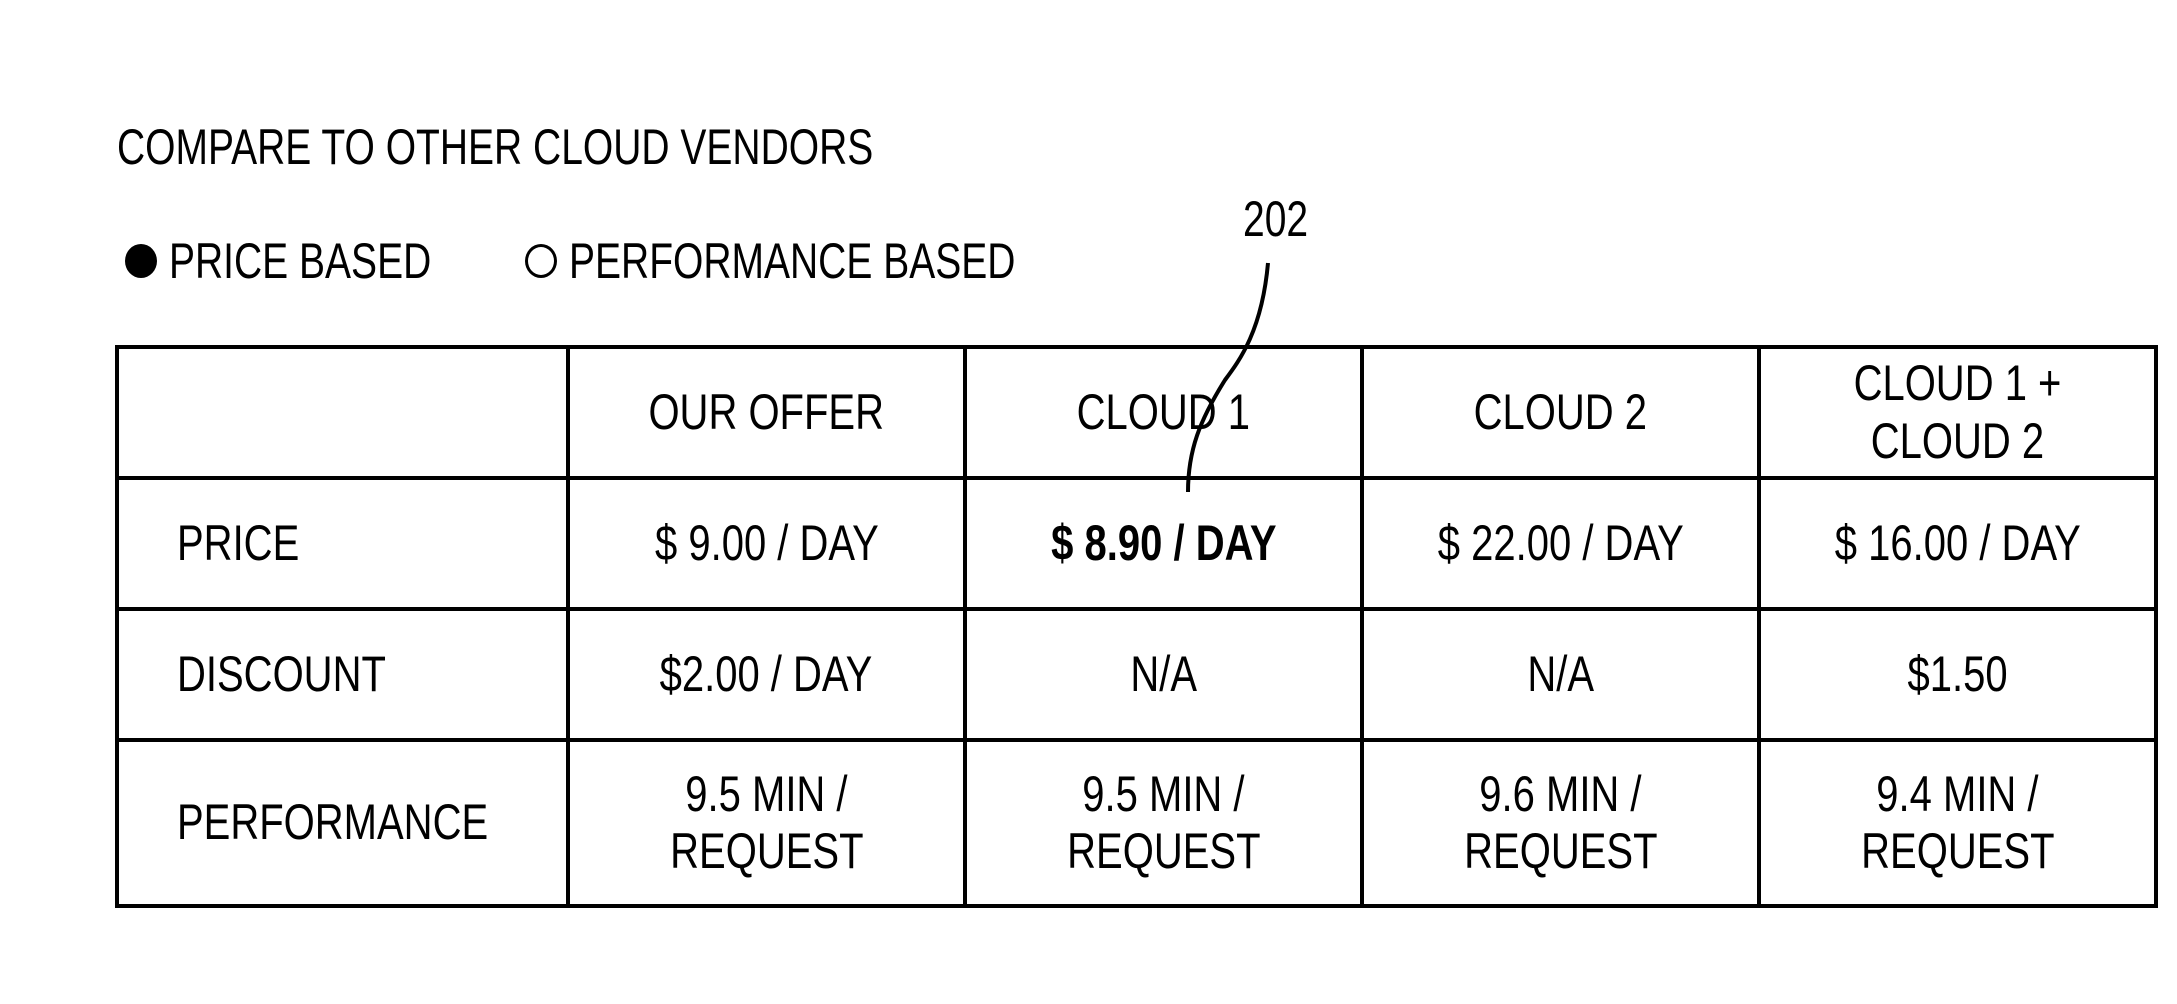 This screenshot has height=1004, width=2177. Describe the element at coordinates (1957, 823) in the screenshot. I see `table-cell: 9.4 MIN / REQUEST` at that location.